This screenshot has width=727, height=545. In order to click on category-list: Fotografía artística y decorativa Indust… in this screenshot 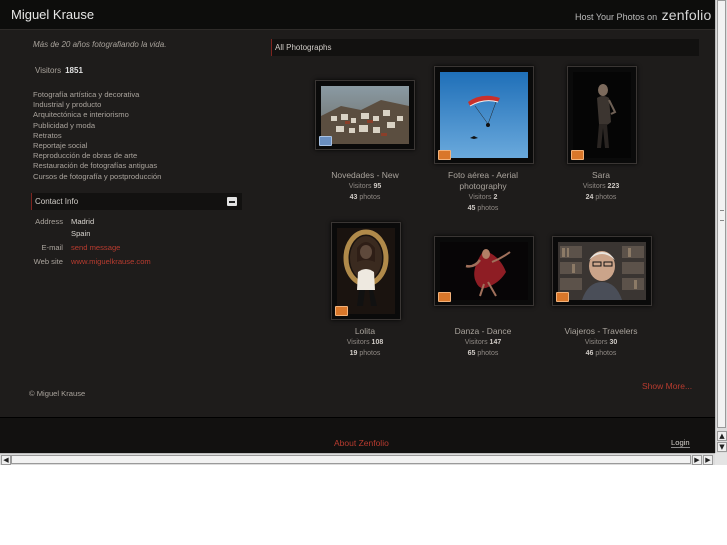, I will do `click(97, 136)`.